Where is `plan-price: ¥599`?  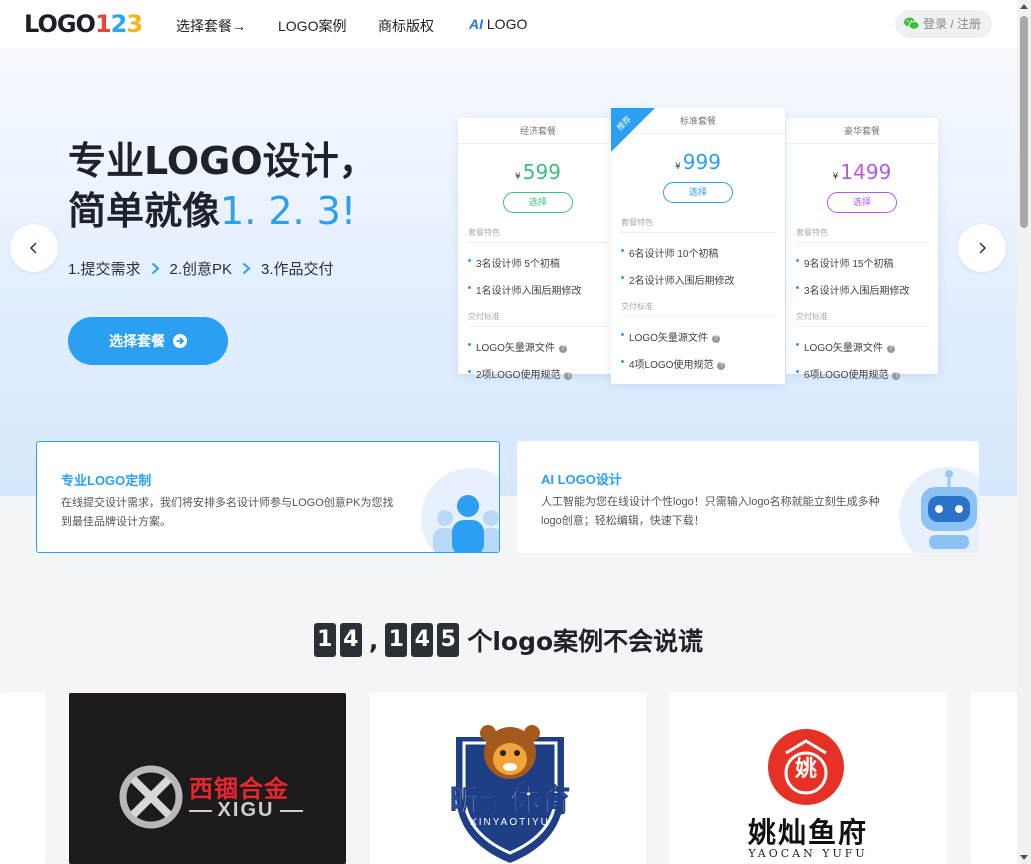
plan-price: ¥599 is located at coordinates (538, 172).